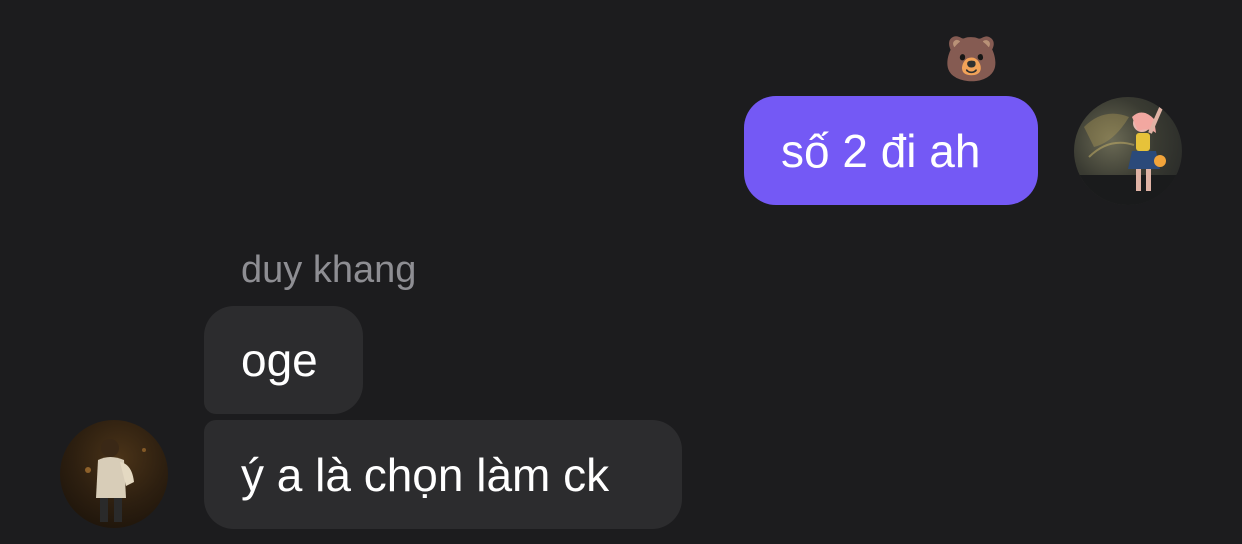  I want to click on incoming-message-bubble: oge, so click(283, 360).